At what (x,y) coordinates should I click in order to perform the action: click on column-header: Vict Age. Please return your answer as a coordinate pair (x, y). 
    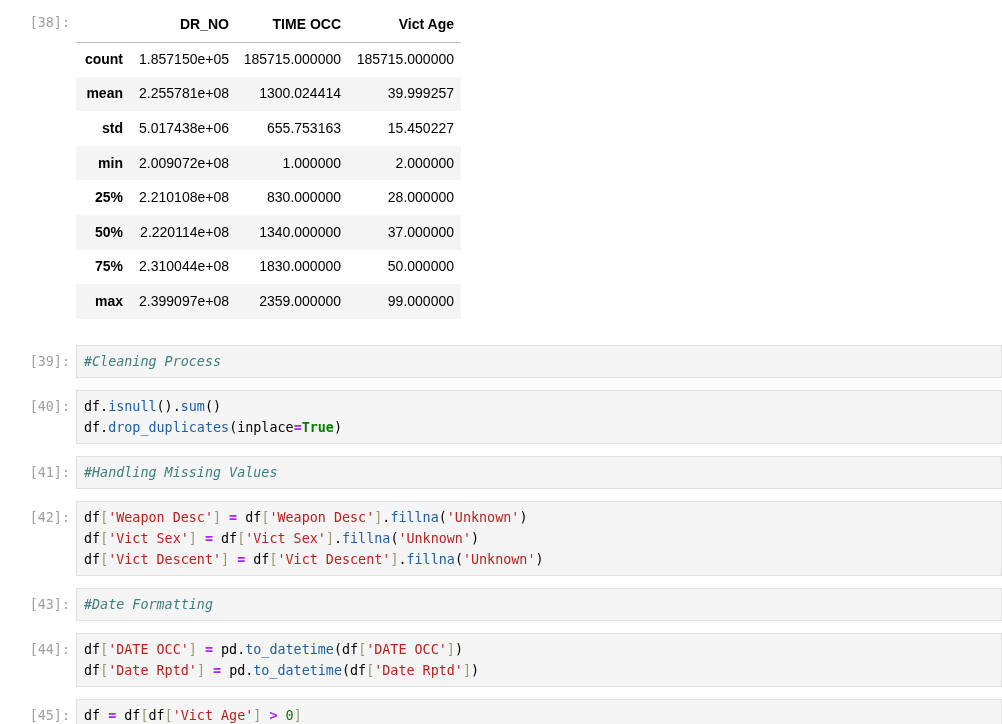
    Looking at the image, I should click on (404, 25).